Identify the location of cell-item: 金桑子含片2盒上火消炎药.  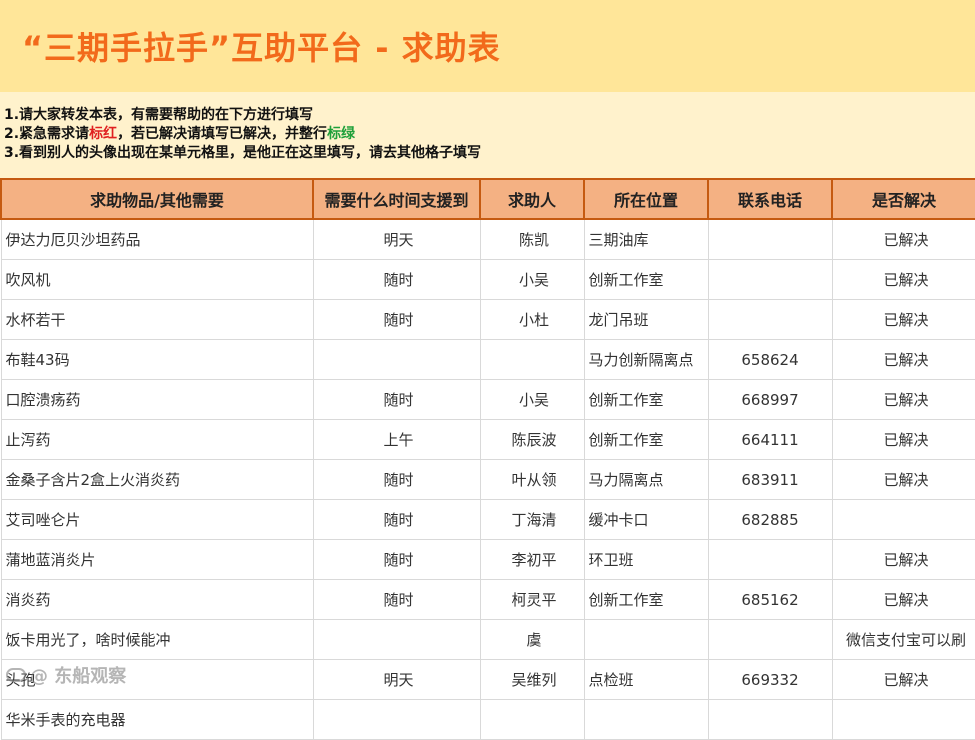
(157, 479).